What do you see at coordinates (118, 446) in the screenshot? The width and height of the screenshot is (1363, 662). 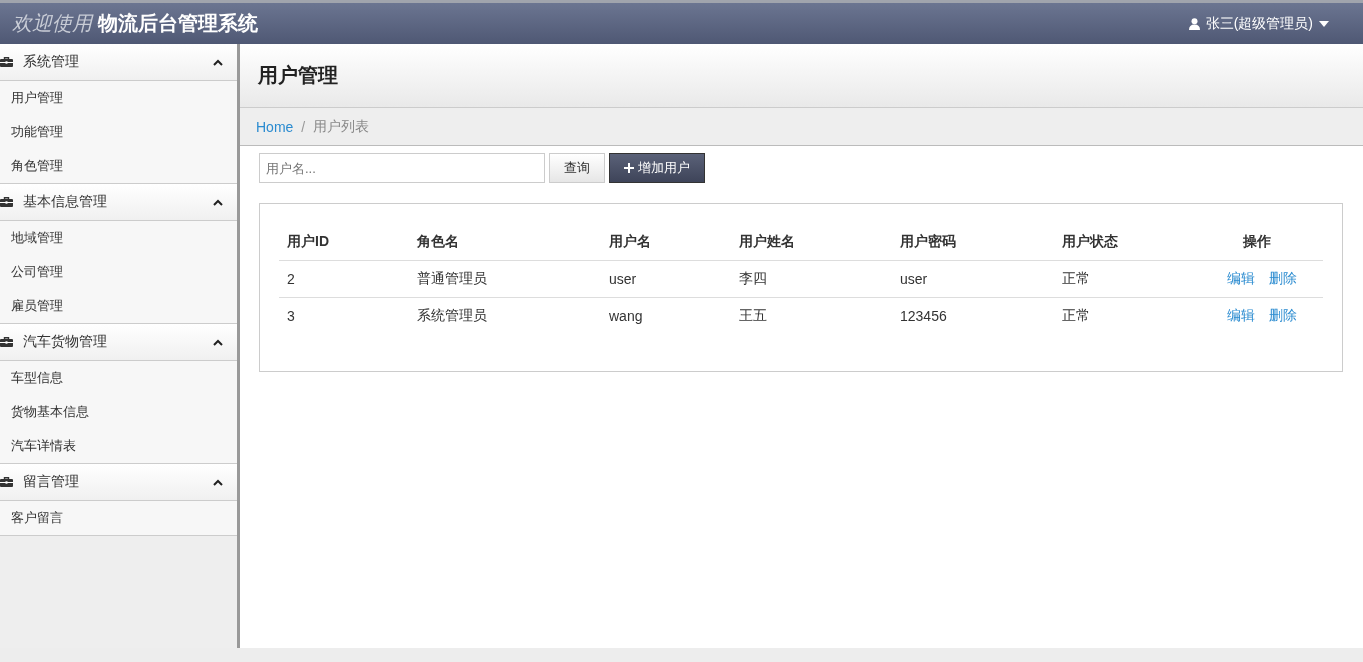 I see `sidebar-item: 汽车详情表` at bounding box center [118, 446].